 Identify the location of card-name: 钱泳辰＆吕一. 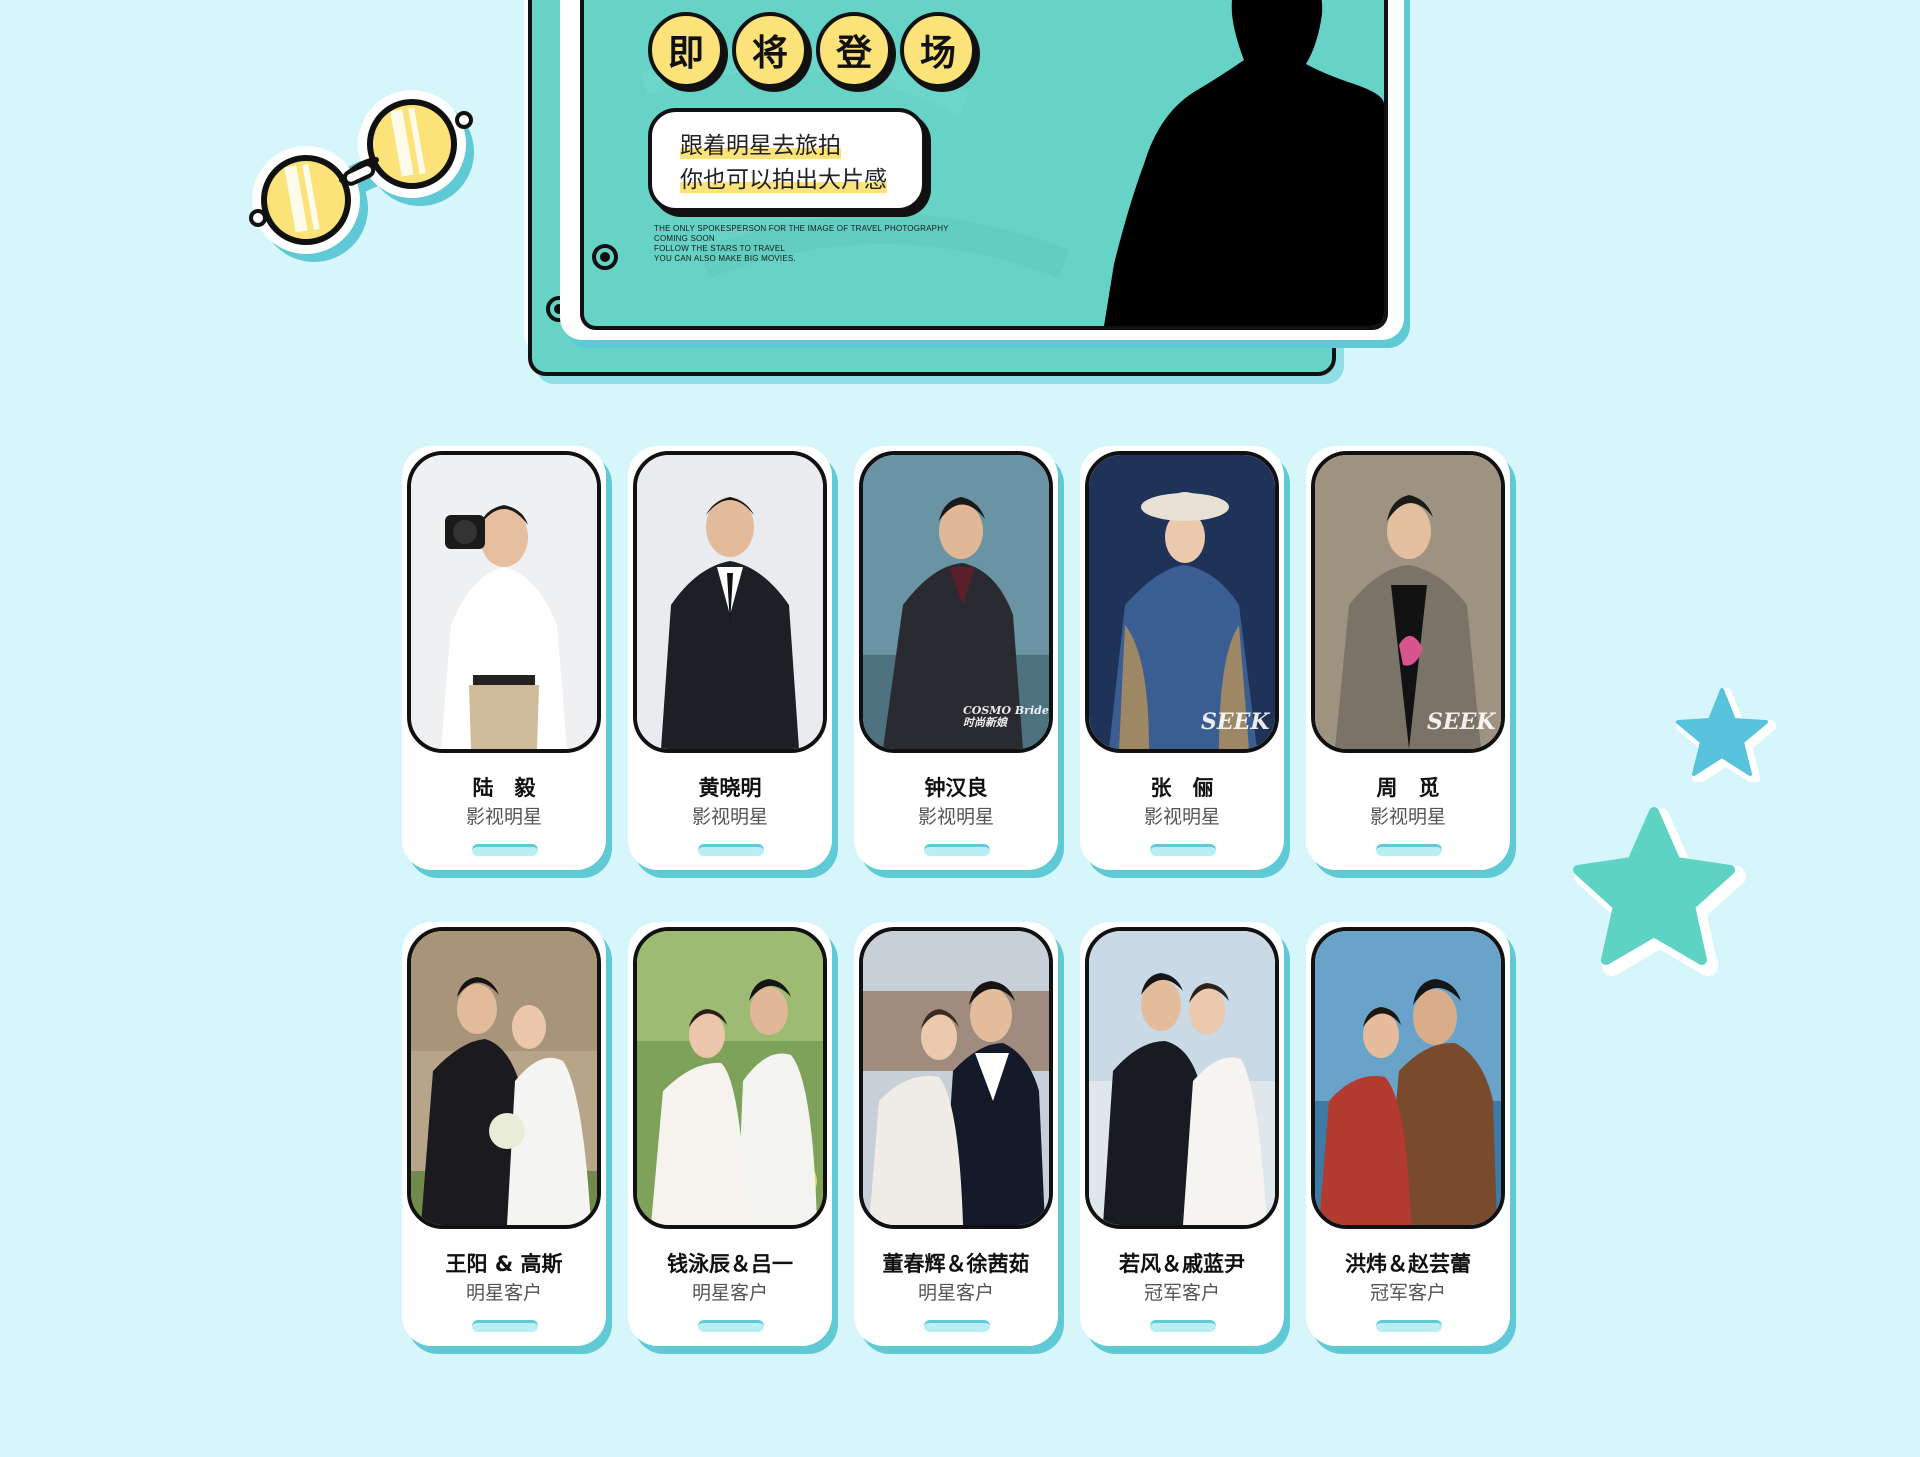
(730, 1264).